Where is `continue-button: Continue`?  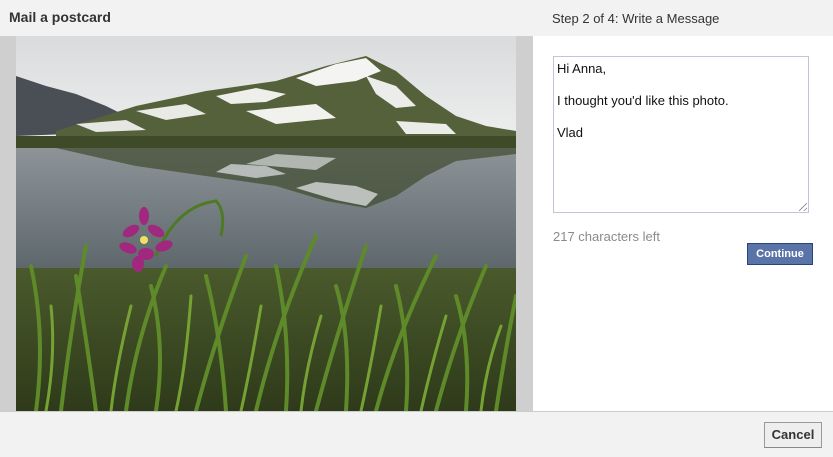
continue-button: Continue is located at coordinates (780, 254).